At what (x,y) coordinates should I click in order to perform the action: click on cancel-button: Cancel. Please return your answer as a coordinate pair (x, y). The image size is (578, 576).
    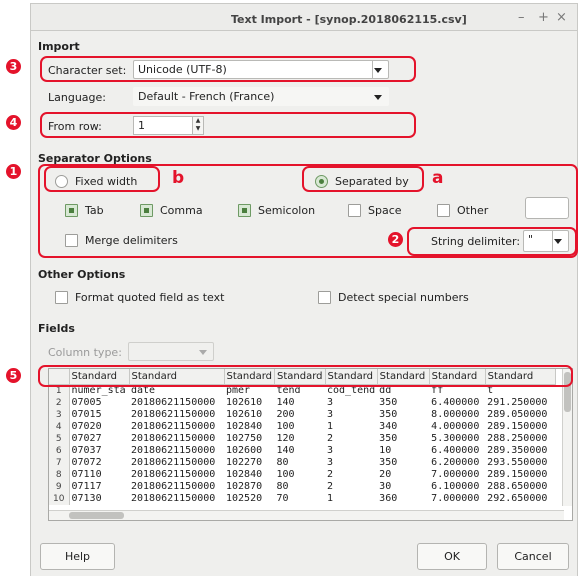
    Looking at the image, I should click on (533, 556).